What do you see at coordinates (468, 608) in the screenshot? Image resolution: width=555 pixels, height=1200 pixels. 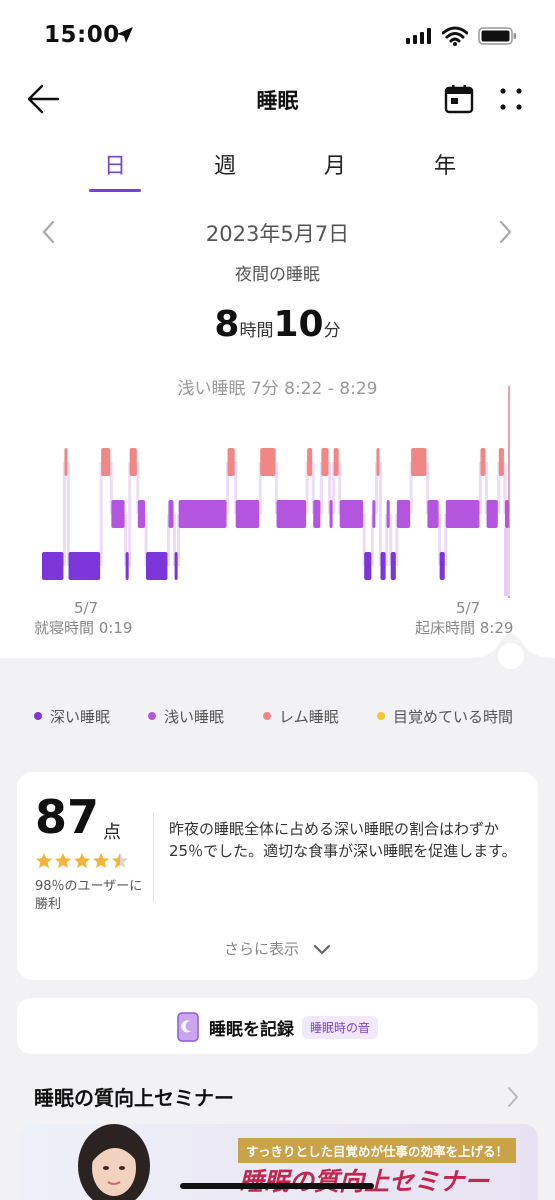 I see `end-date-label: 5/7` at bounding box center [468, 608].